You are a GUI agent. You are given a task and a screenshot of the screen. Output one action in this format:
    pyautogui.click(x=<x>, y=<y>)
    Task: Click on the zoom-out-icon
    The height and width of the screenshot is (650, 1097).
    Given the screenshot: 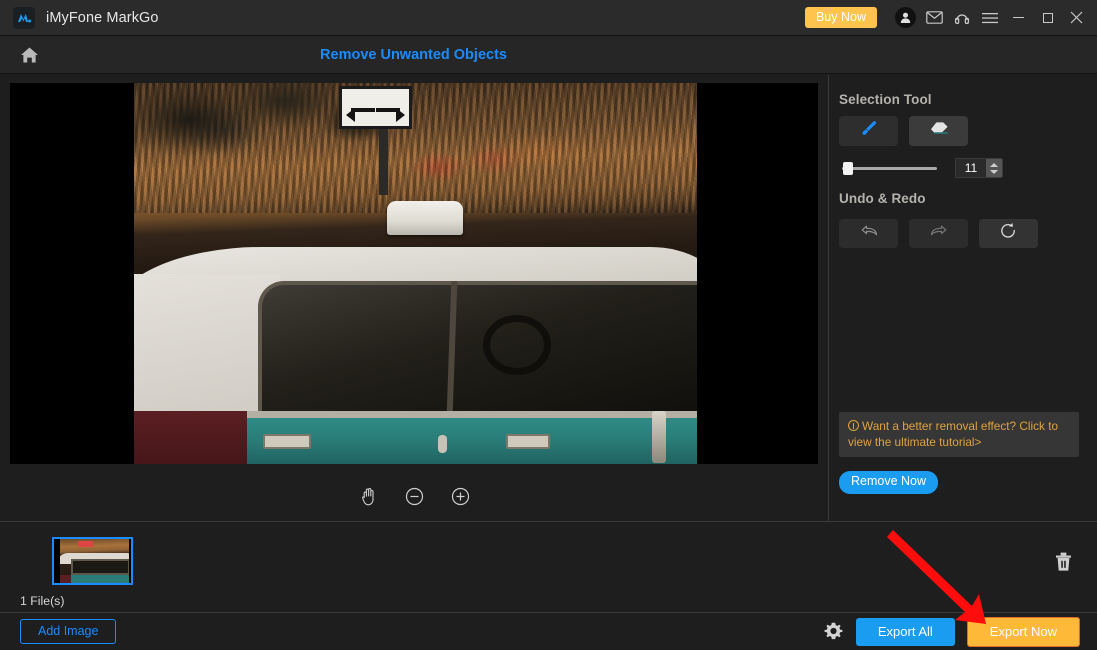 What is the action you would take?
    pyautogui.click(x=415, y=496)
    